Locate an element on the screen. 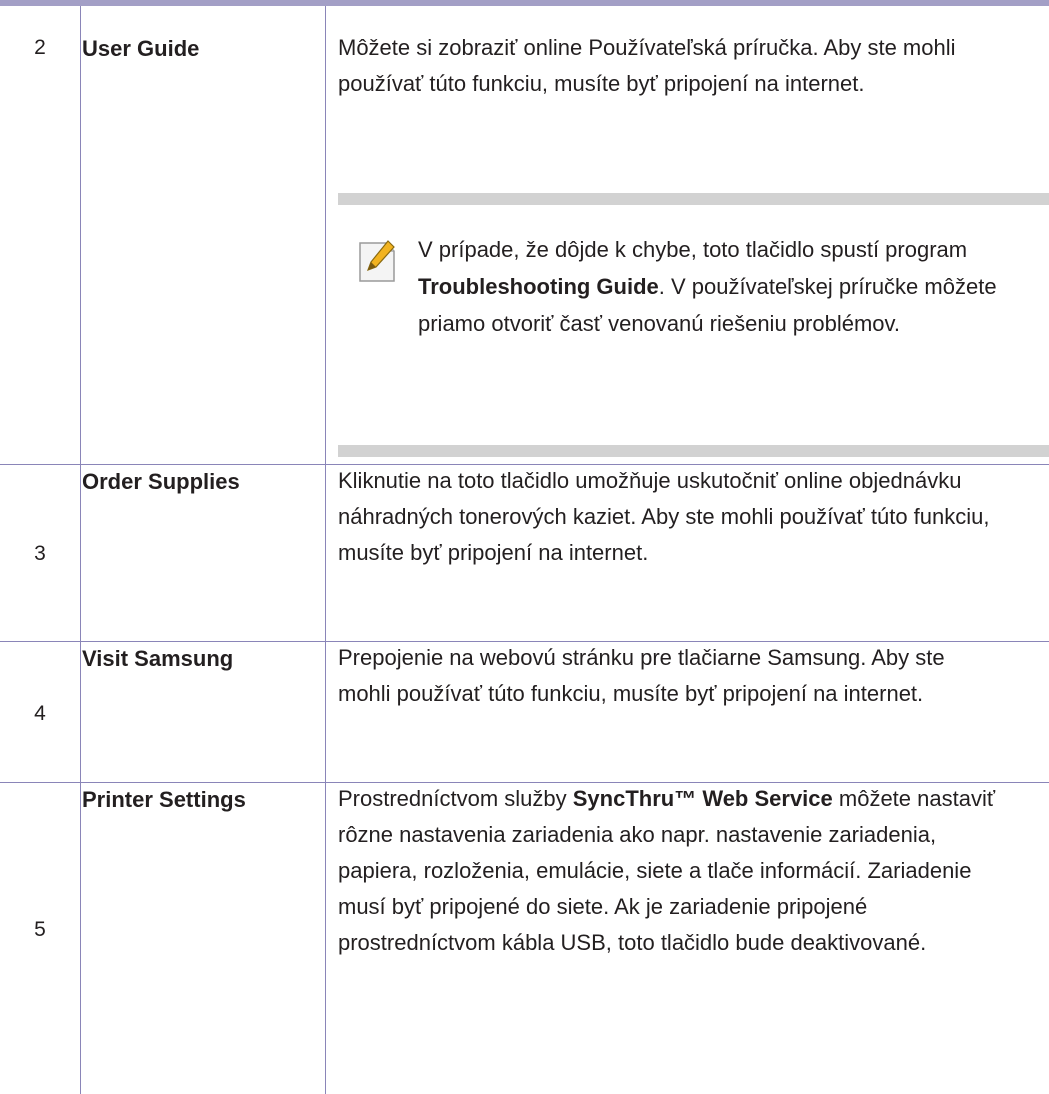 Image resolution: width=1049 pixels, height=1094 pixels. row-number: 5 is located at coordinates (40, 929).